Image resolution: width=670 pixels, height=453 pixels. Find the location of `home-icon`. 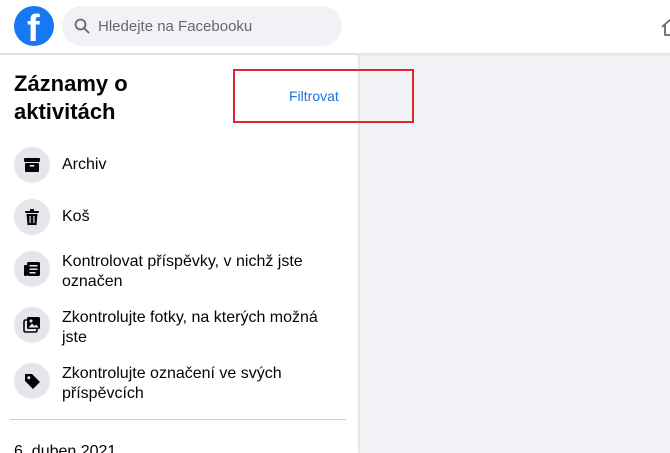

home-icon is located at coordinates (665, 27).